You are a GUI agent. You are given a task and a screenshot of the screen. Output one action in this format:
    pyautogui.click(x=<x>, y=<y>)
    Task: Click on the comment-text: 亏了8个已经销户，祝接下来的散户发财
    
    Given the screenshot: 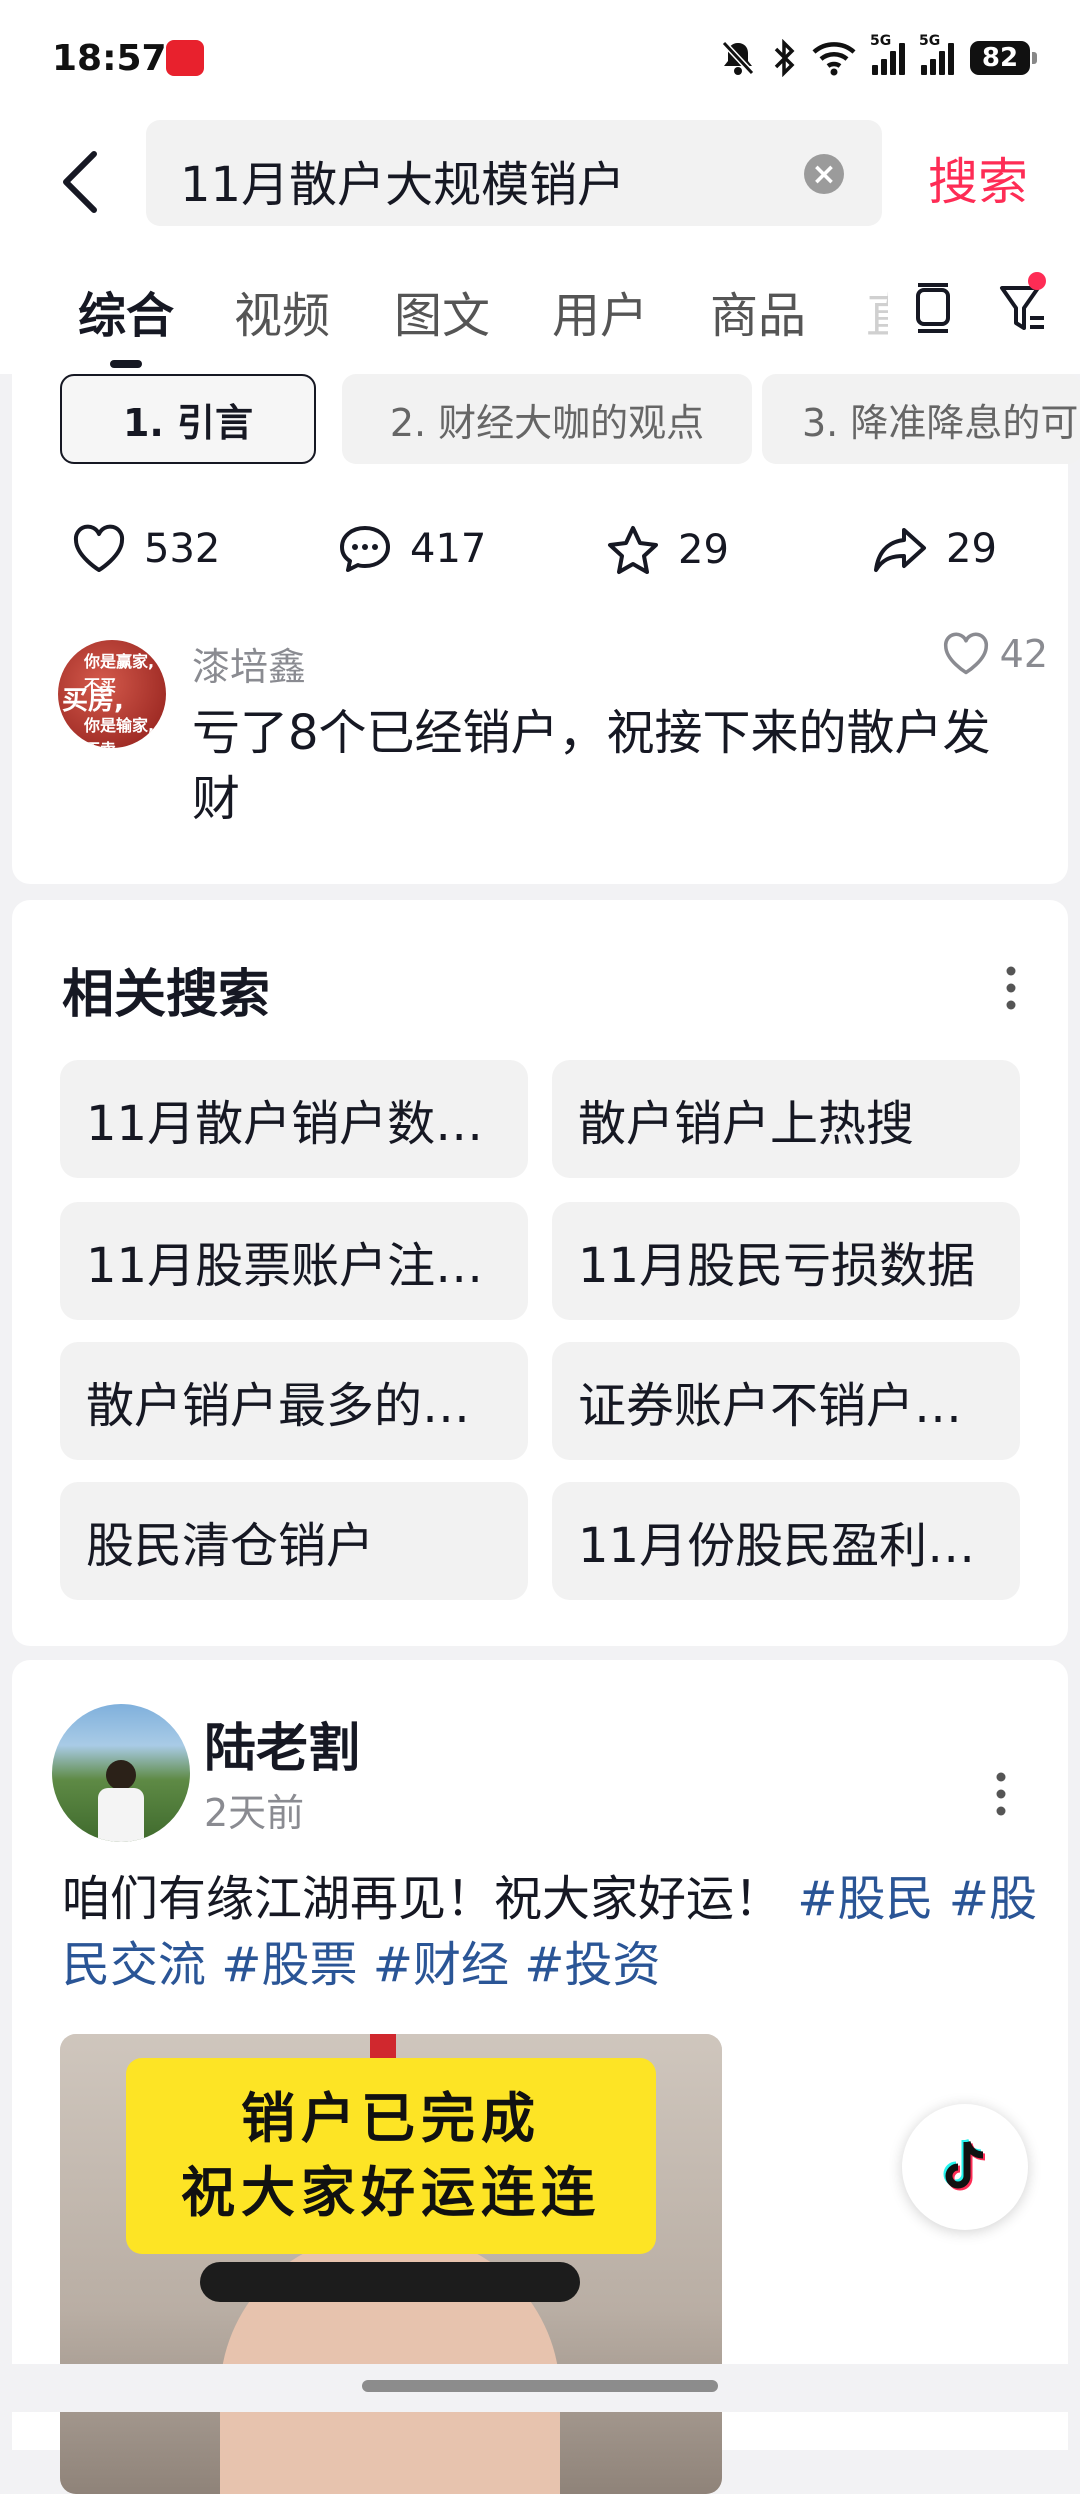 What is the action you would take?
    pyautogui.click(x=591, y=766)
    